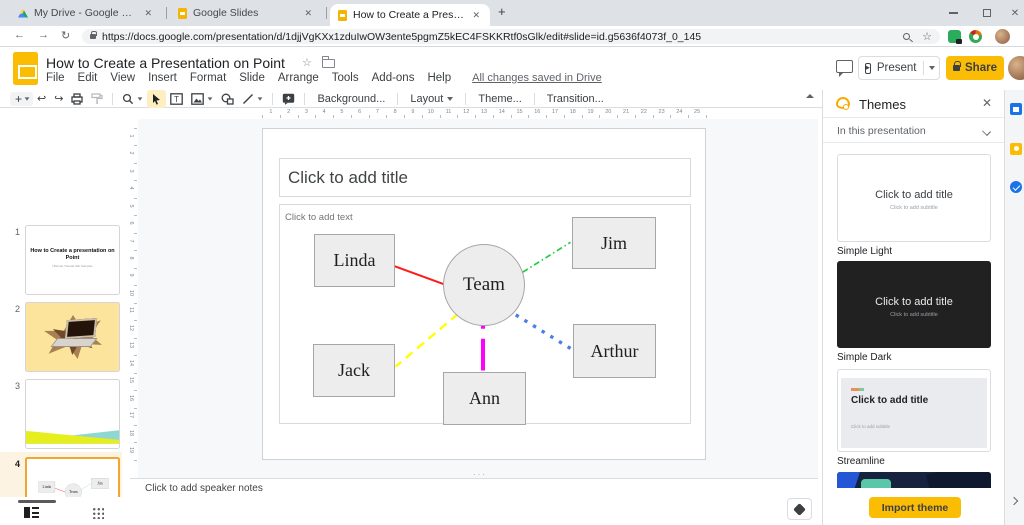 Image resolution: width=1024 pixels, height=525 pixels. What do you see at coordinates (360, 112) in the screenshot?
I see `ruler-number: 6` at bounding box center [360, 112].